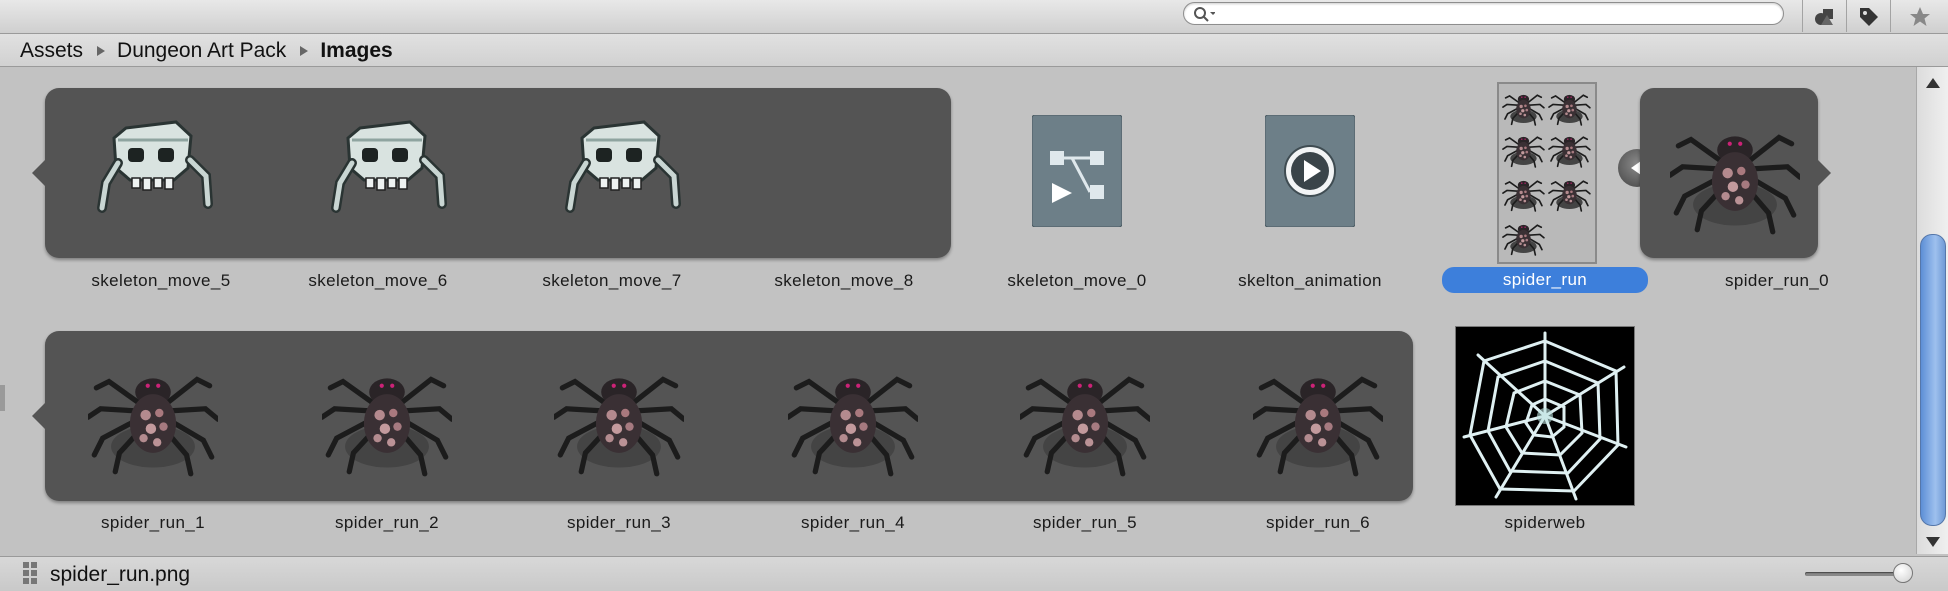 This screenshot has width=1948, height=591. Describe the element at coordinates (1547, 173) in the screenshot. I see `asset-thumbnail-spider-run-sheet` at that location.